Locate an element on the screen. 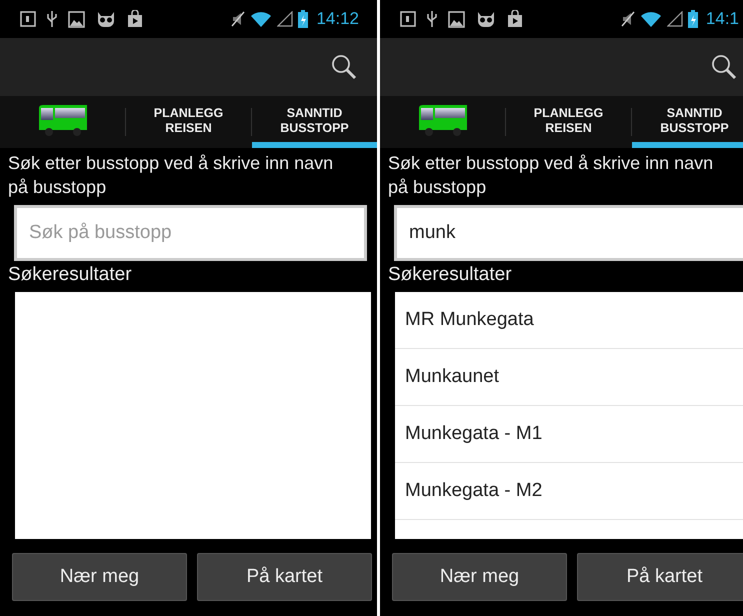  clock: 14:1 is located at coordinates (722, 19).